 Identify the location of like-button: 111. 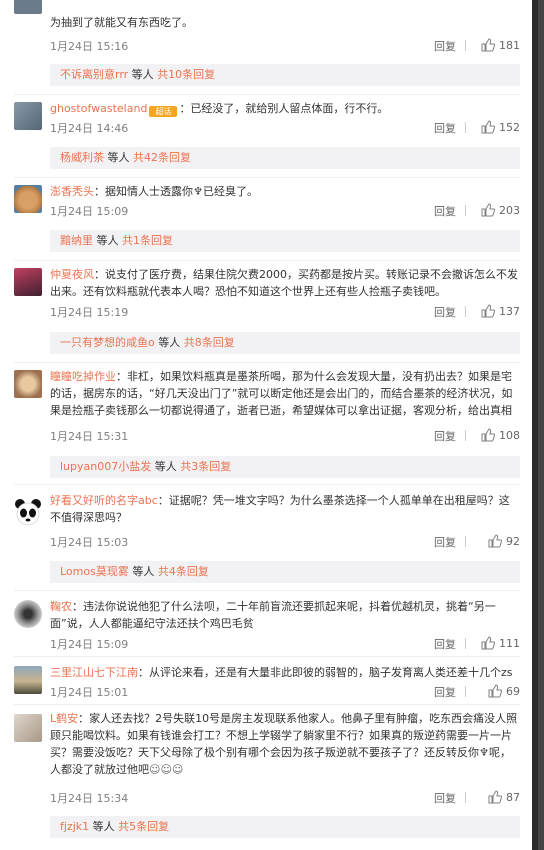
(496, 643).